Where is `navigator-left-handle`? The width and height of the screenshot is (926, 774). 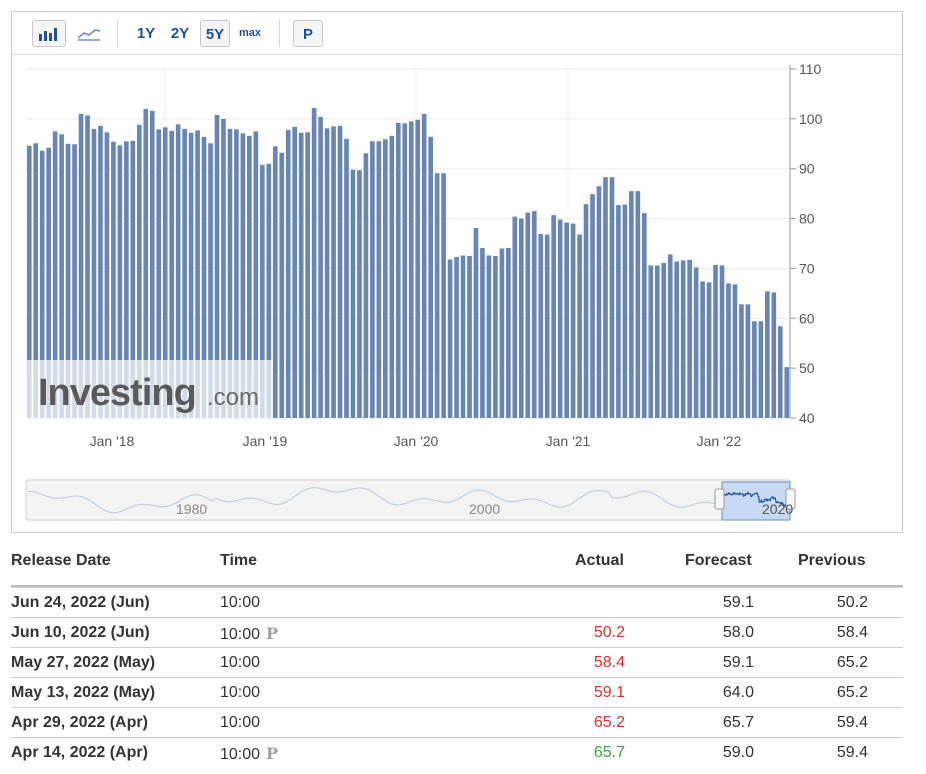 navigator-left-handle is located at coordinates (719, 499).